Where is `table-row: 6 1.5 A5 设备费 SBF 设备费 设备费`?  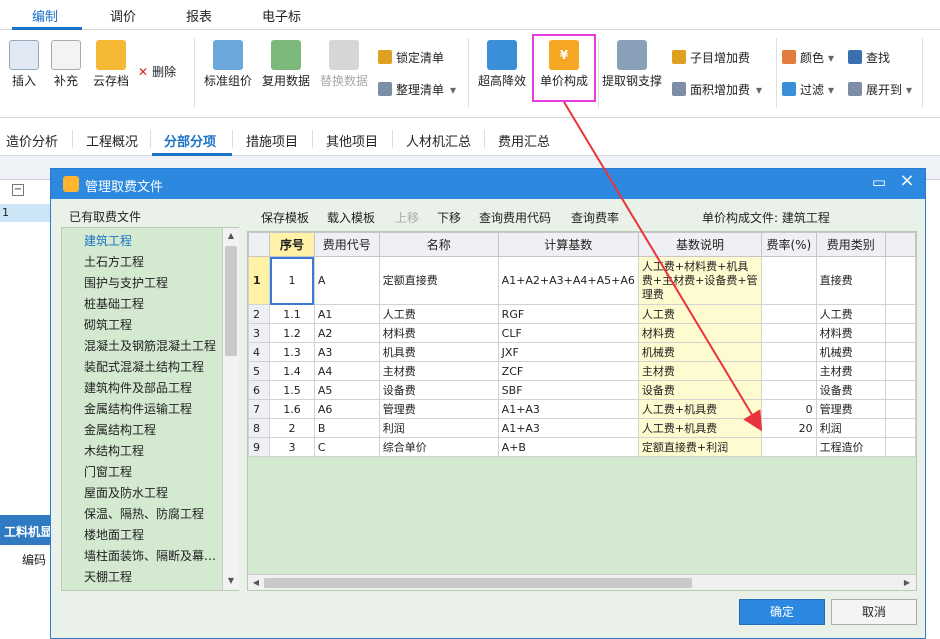 table-row: 6 1.5 A5 设备费 SBF 设备费 设备费 is located at coordinates (582, 390).